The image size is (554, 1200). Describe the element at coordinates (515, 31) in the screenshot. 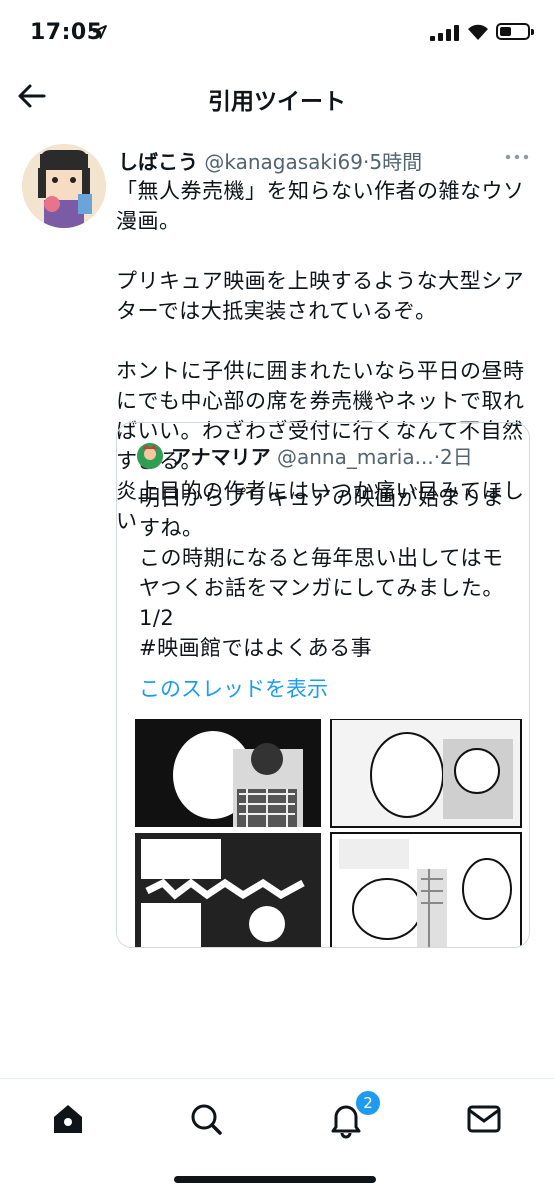

I see `battery-icon` at that location.